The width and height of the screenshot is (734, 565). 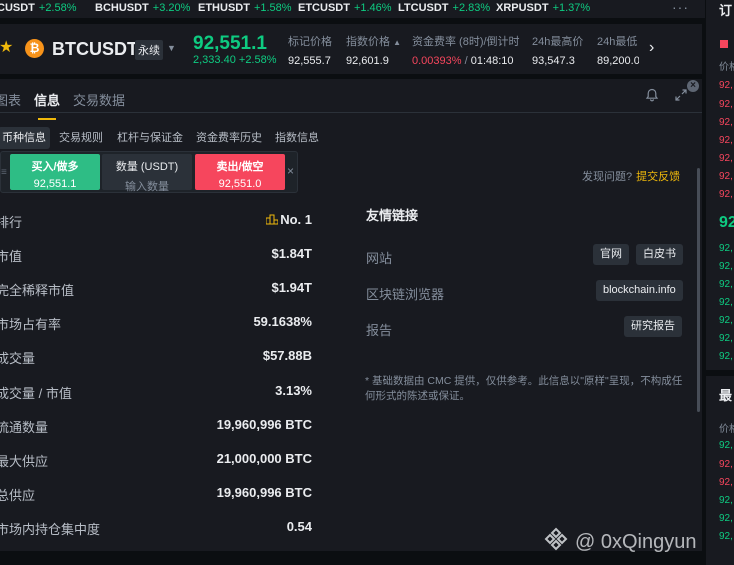 I want to click on stat-value: 59.1638%, so click(x=282, y=321).